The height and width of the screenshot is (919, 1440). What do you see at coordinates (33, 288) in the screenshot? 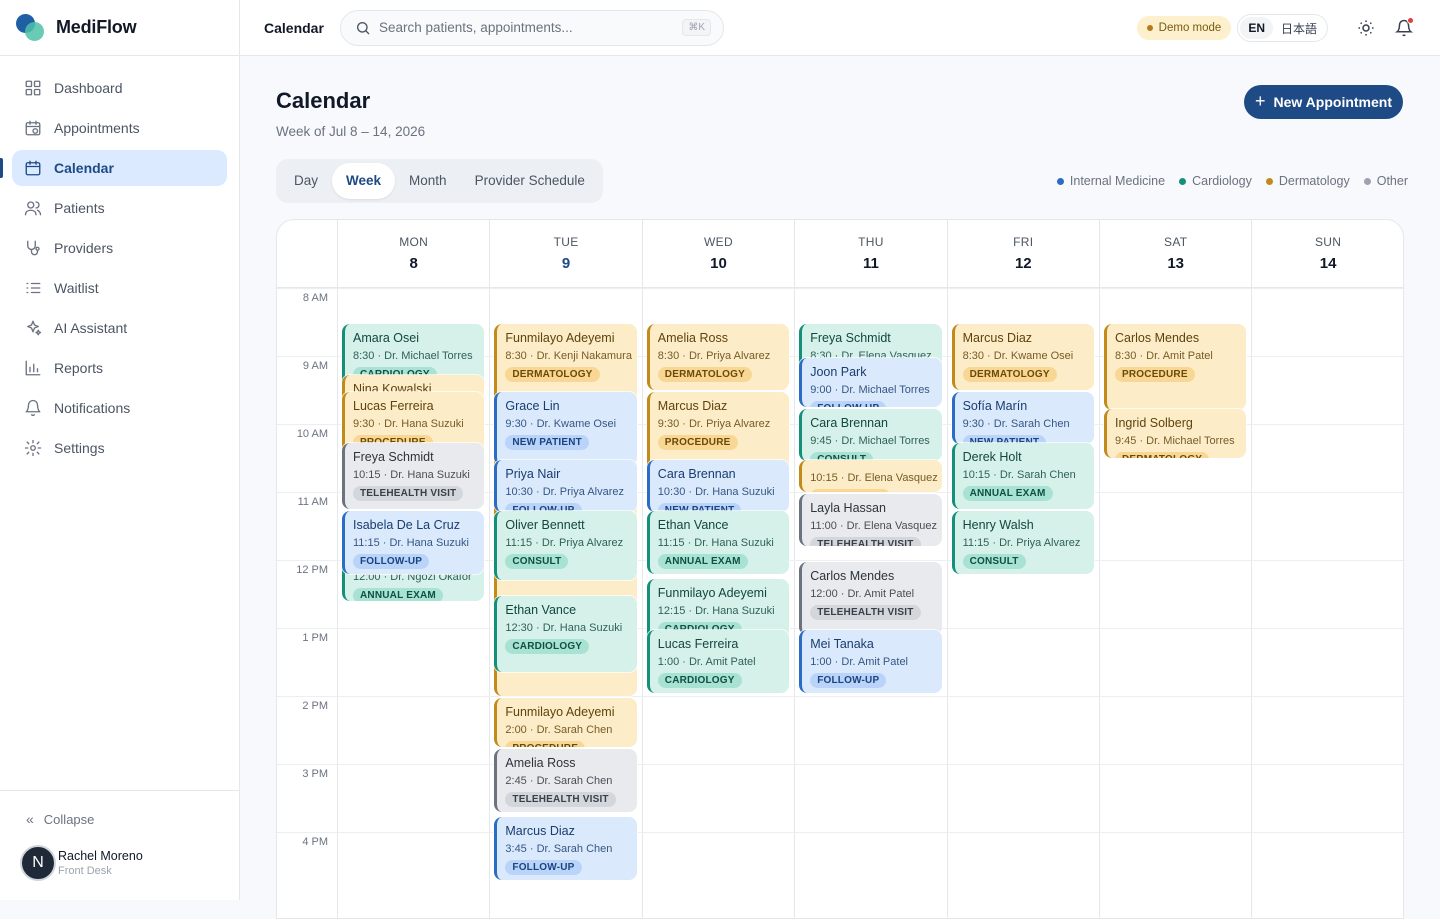
I see `waitlist-icon` at bounding box center [33, 288].